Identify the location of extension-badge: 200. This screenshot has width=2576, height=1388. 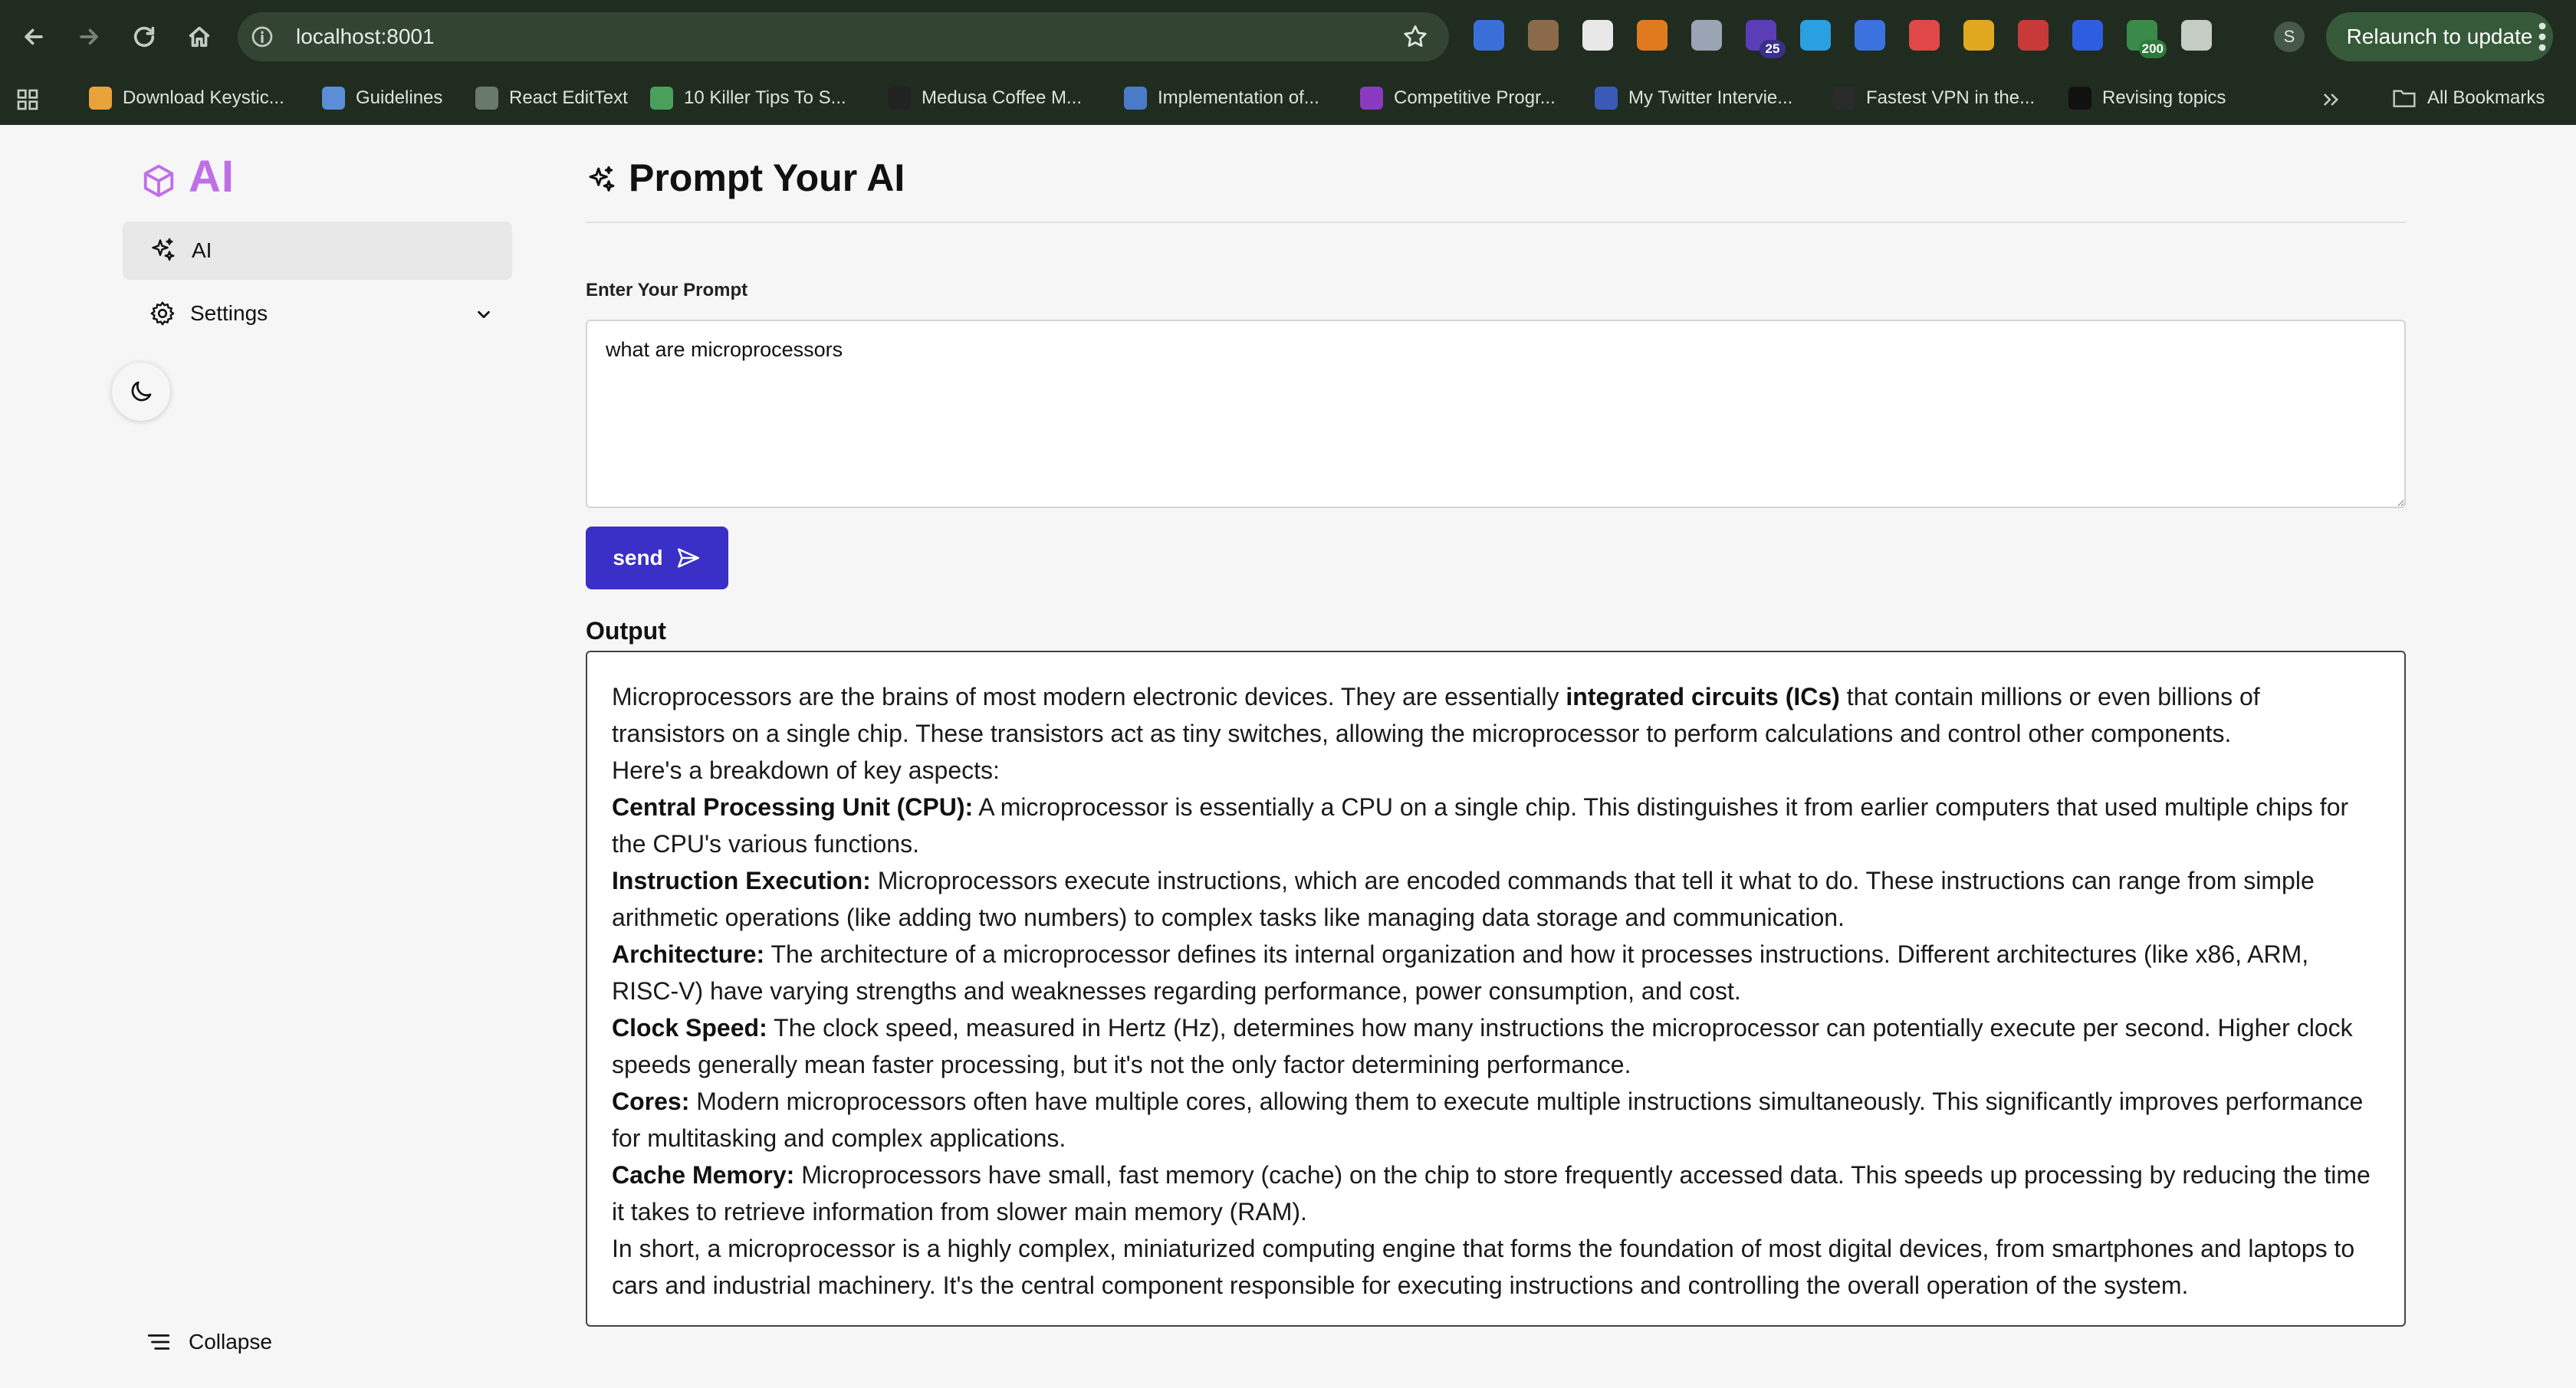
(2152, 49).